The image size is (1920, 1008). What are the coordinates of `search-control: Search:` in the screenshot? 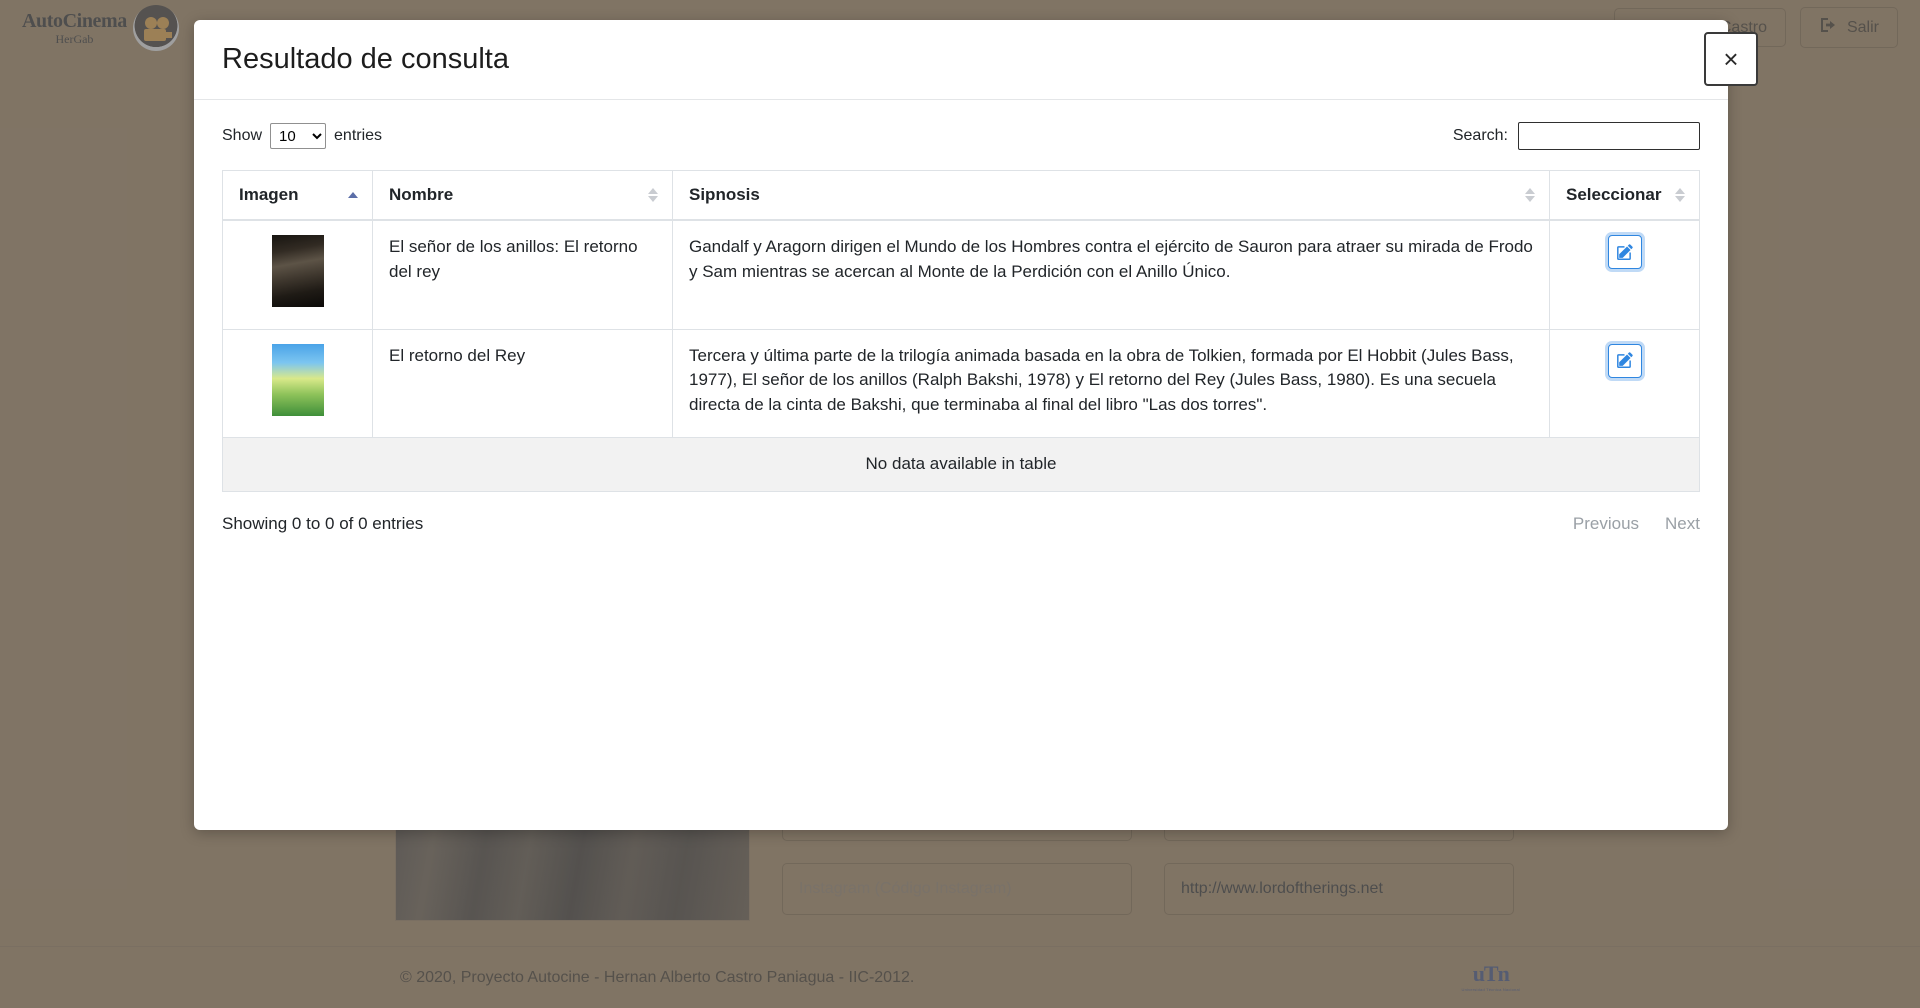 It's located at (1576, 136).